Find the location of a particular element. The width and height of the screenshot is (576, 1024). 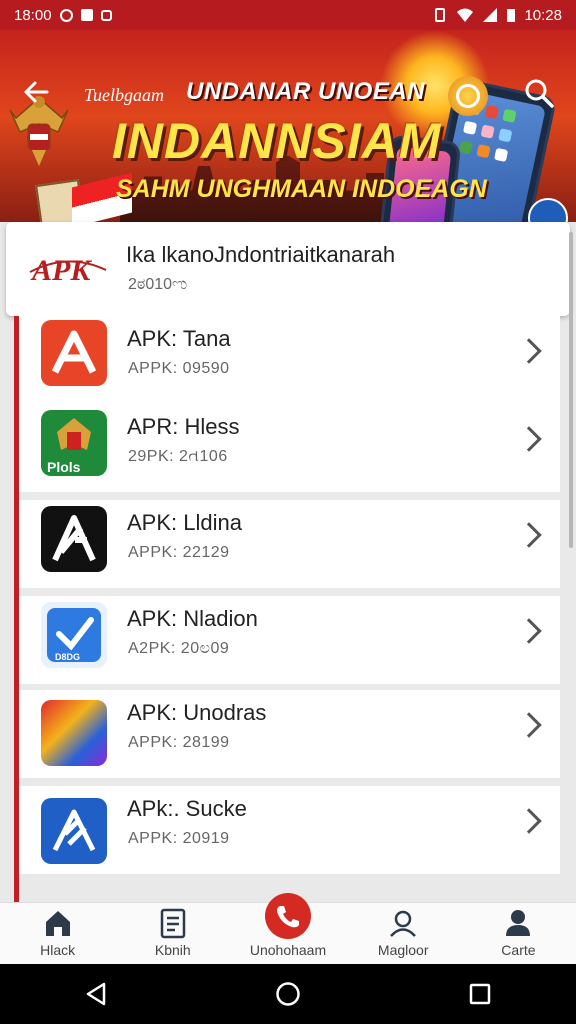

list-item: D8DG APK: Nladion A2PK: 20ಲ09 is located at coordinates (289, 640).